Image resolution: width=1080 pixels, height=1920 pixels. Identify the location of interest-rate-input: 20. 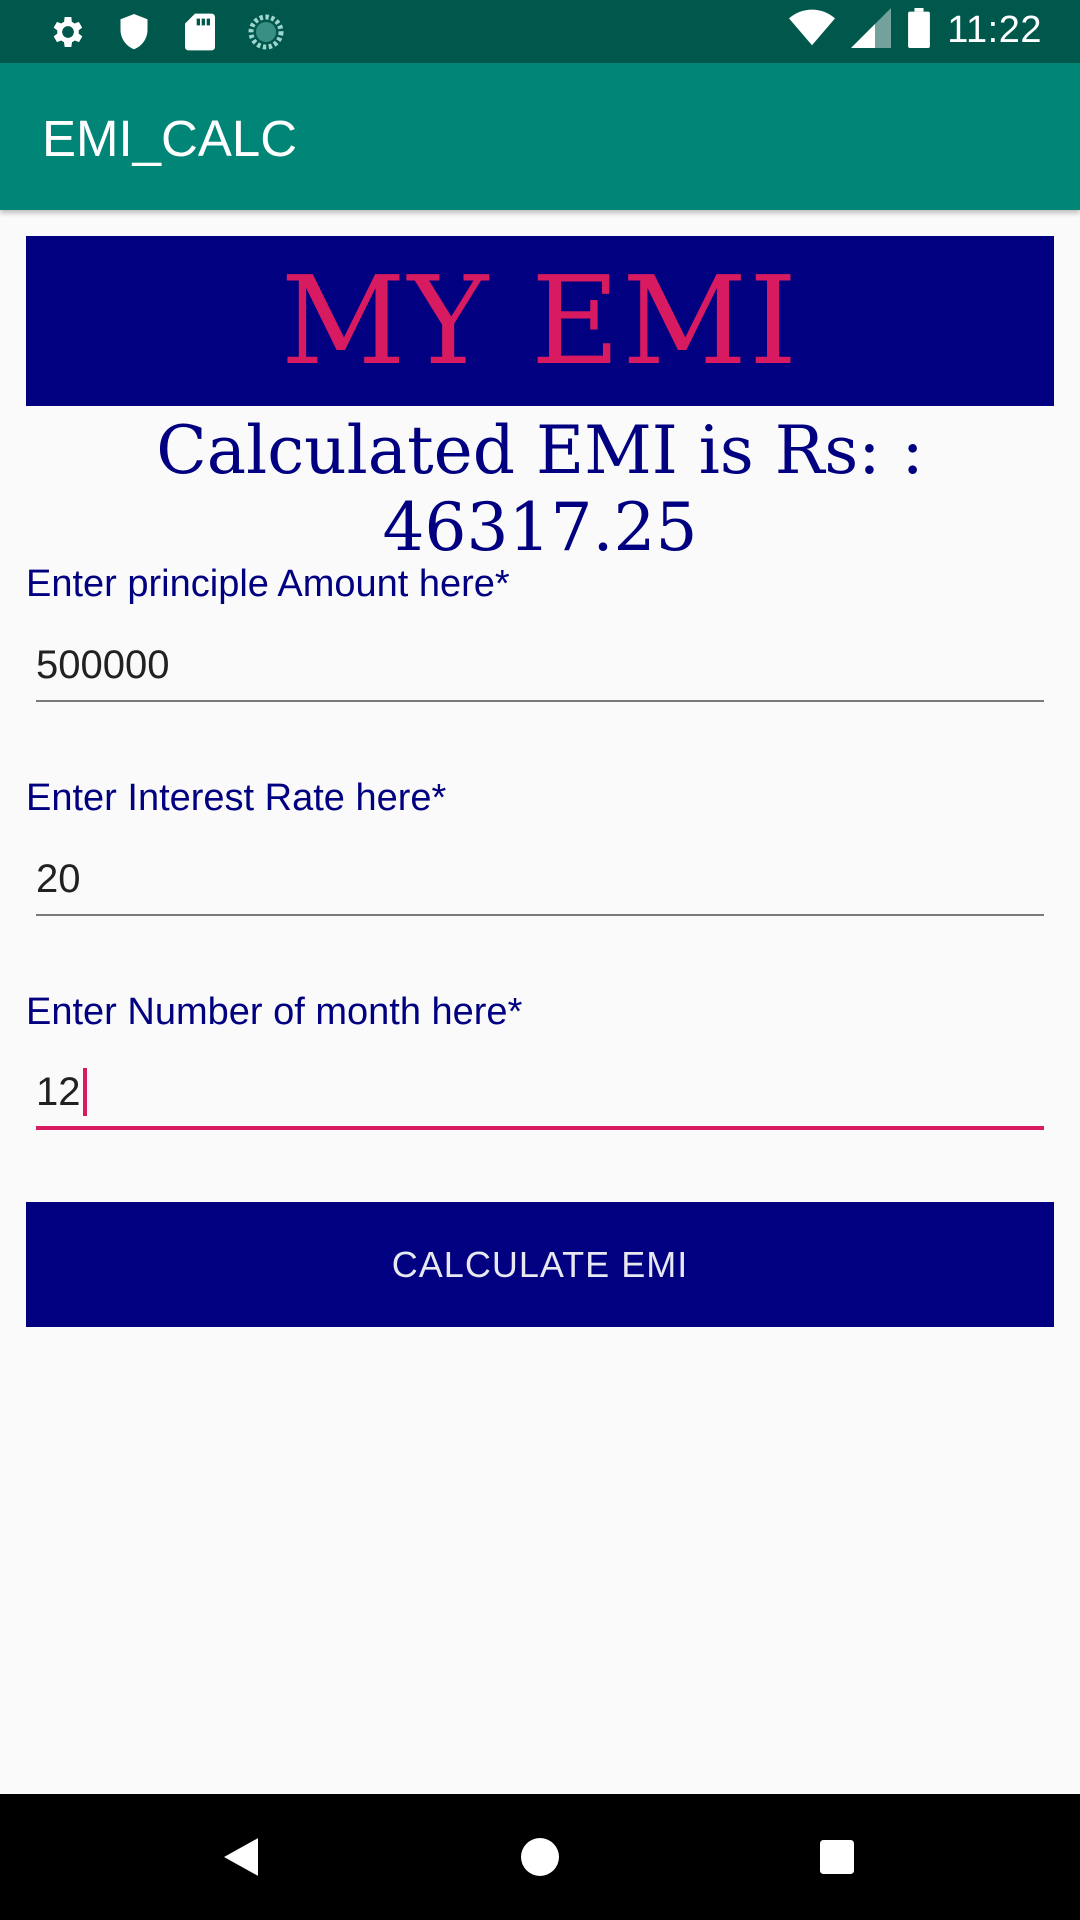
(540, 880).